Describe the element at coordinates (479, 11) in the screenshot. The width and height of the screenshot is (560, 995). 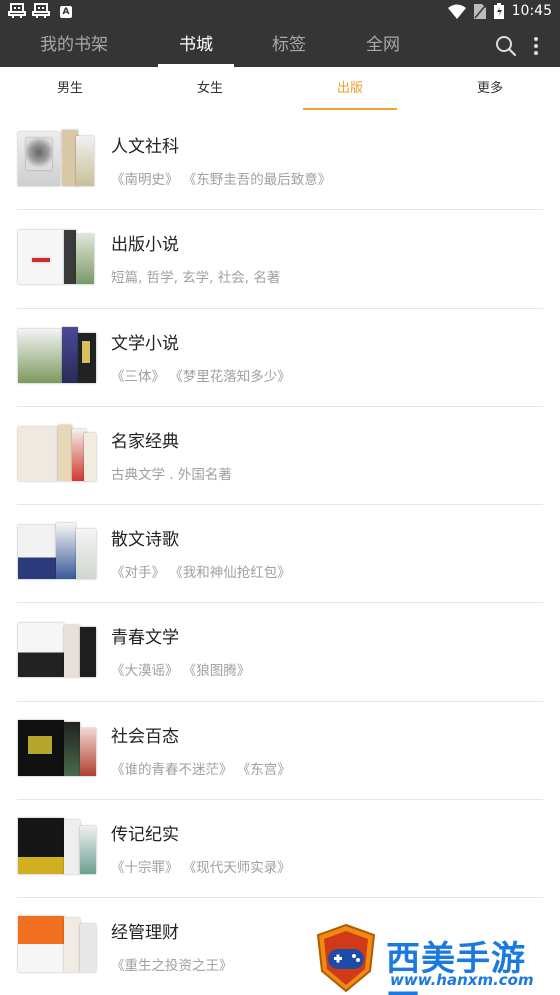
I see `sim-icon` at that location.